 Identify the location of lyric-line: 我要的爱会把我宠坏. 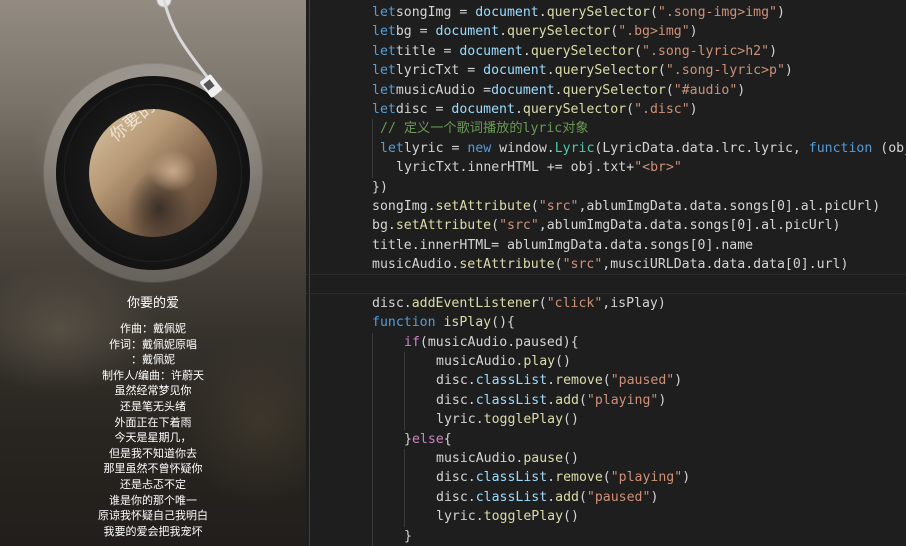
(153, 531).